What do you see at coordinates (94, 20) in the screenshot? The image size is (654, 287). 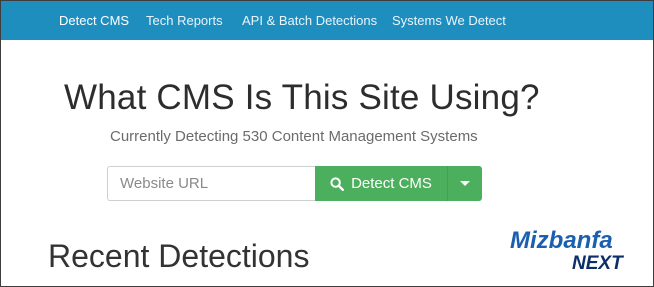 I see `nav-detect-cms: Detect CMS` at bounding box center [94, 20].